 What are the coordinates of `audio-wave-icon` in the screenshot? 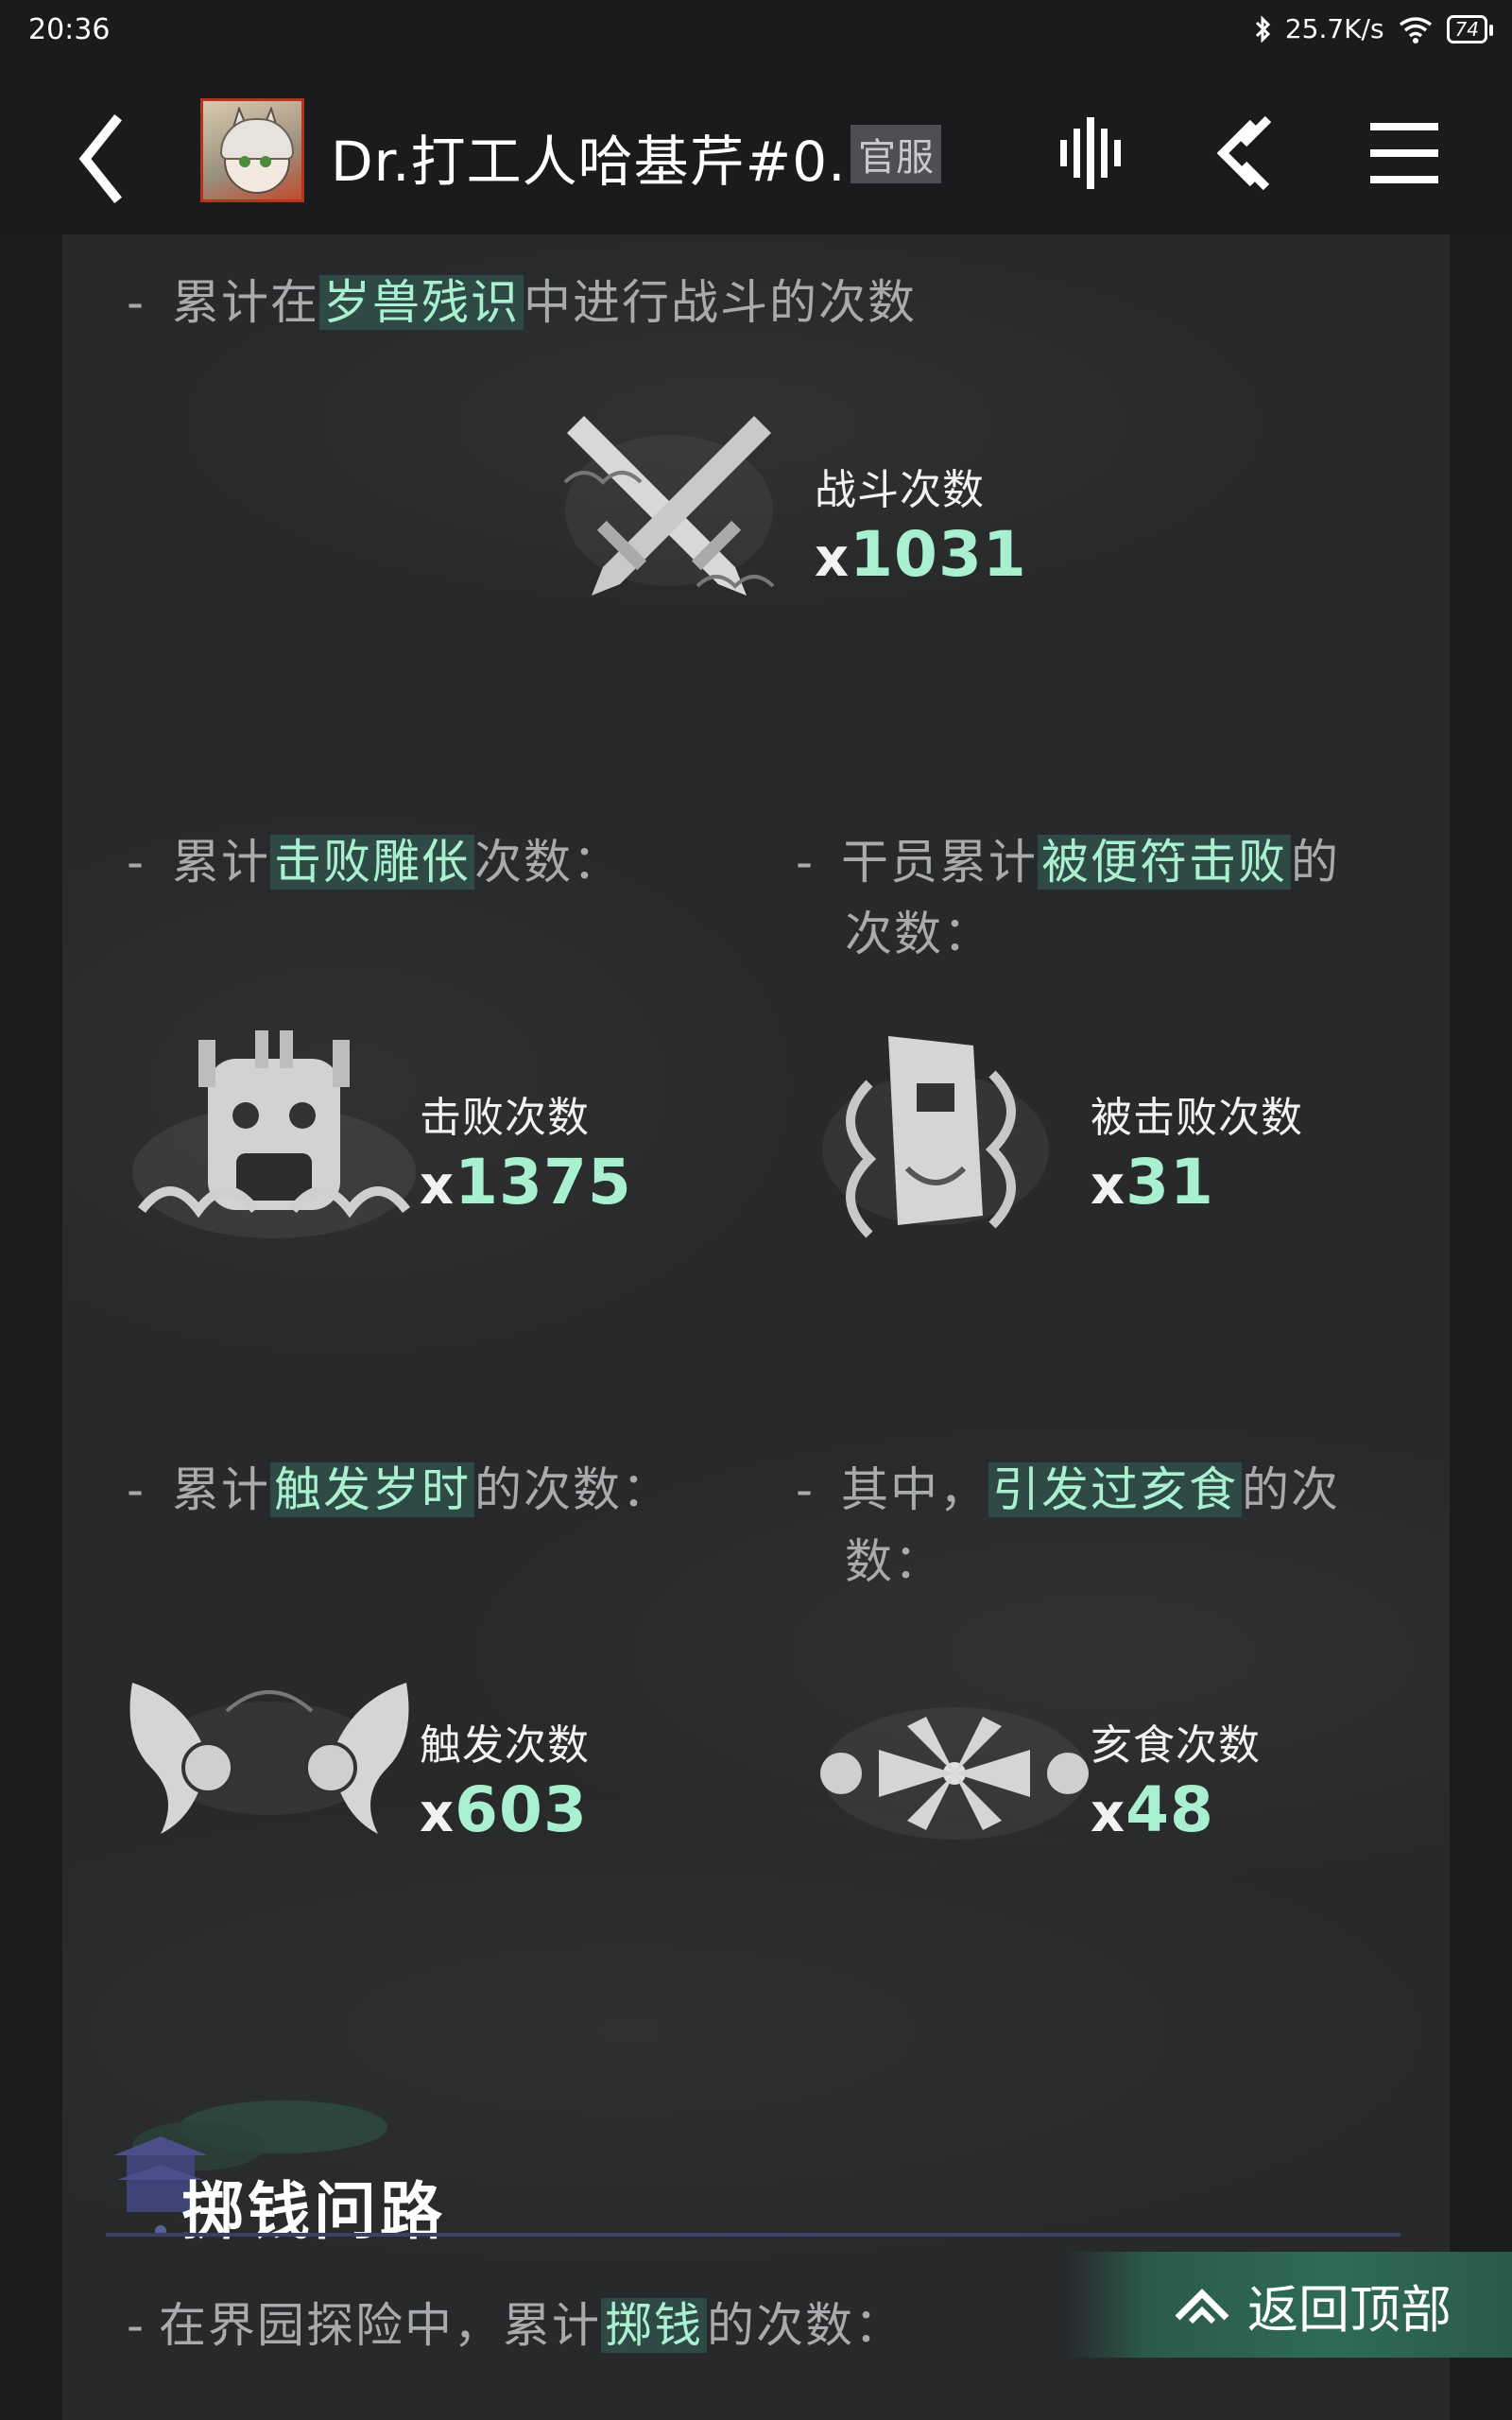 It's located at (1092, 153).